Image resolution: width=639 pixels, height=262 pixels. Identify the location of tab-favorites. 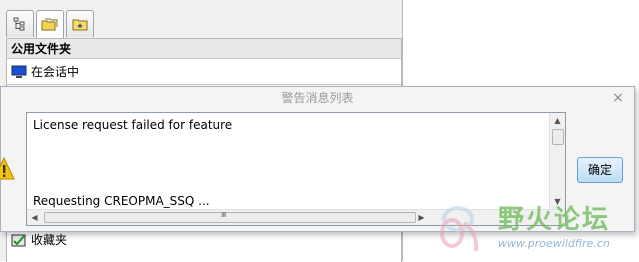
(80, 23).